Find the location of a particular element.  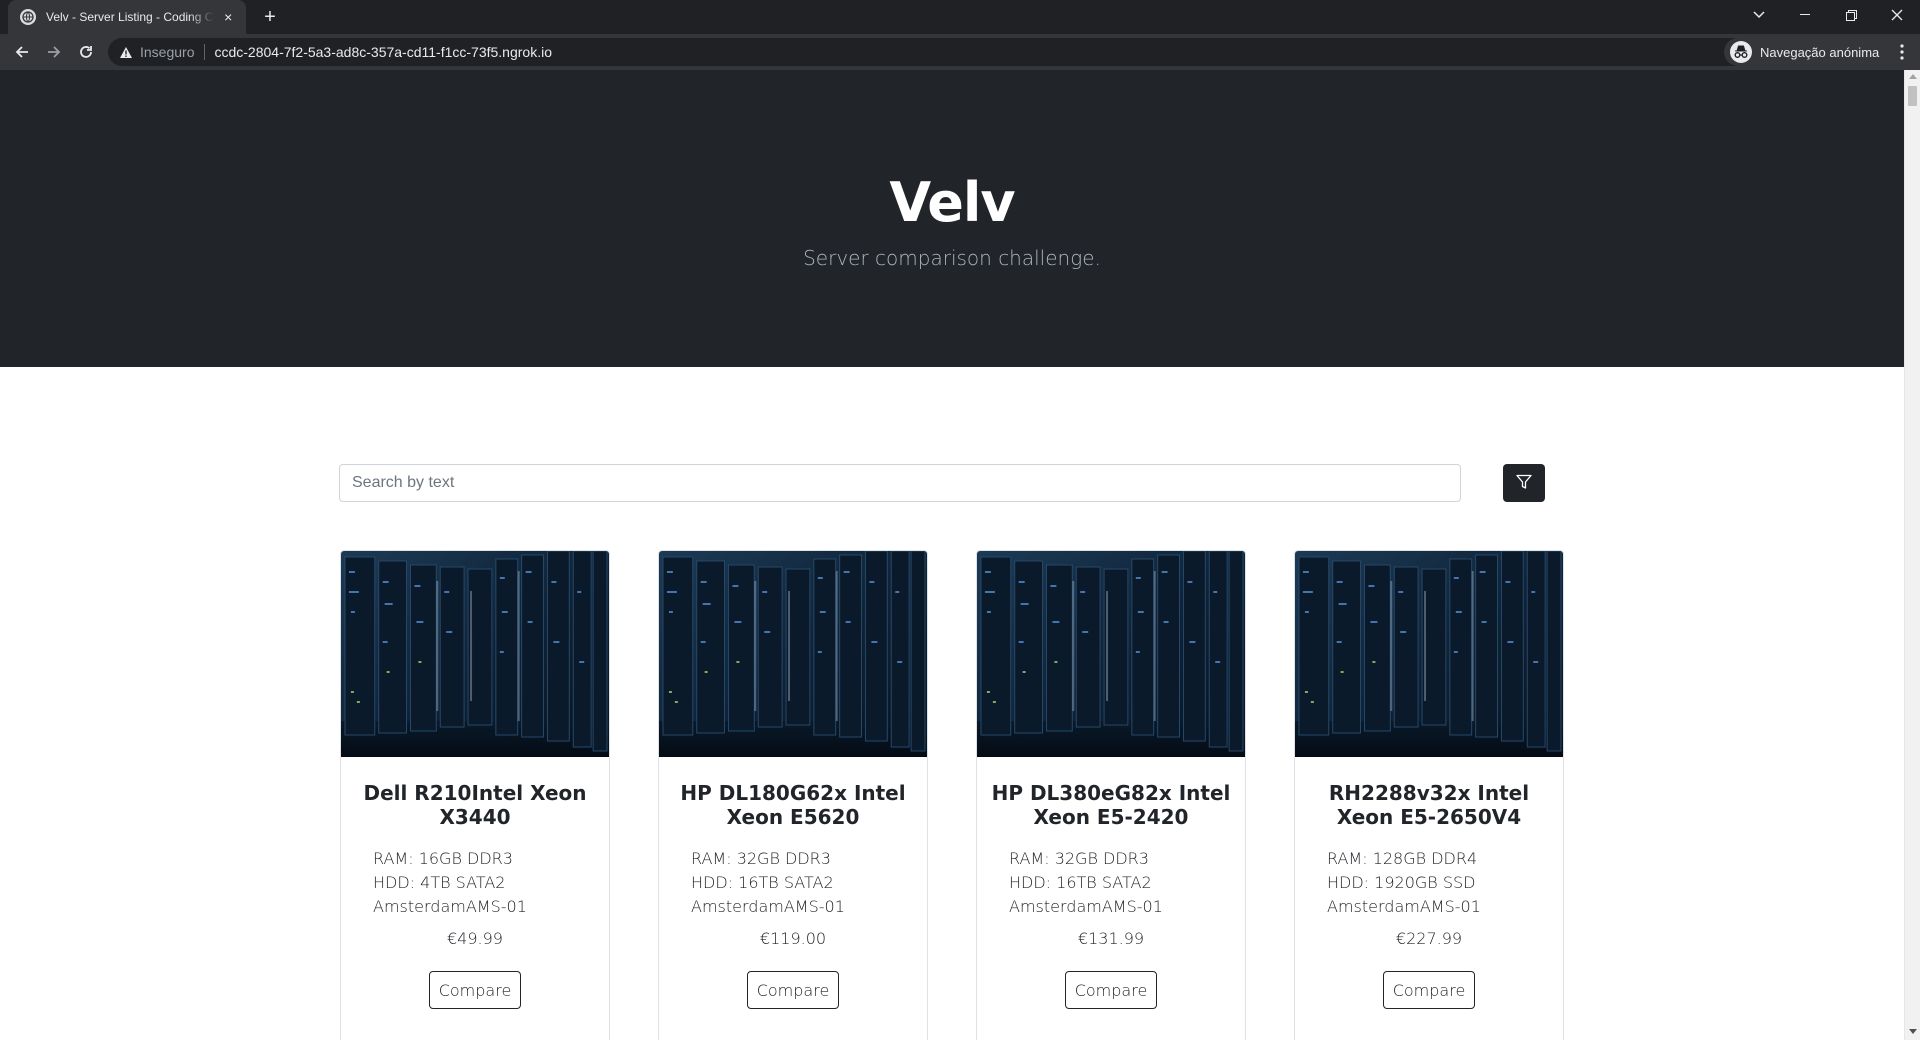

warning-icon is located at coordinates (126, 52).